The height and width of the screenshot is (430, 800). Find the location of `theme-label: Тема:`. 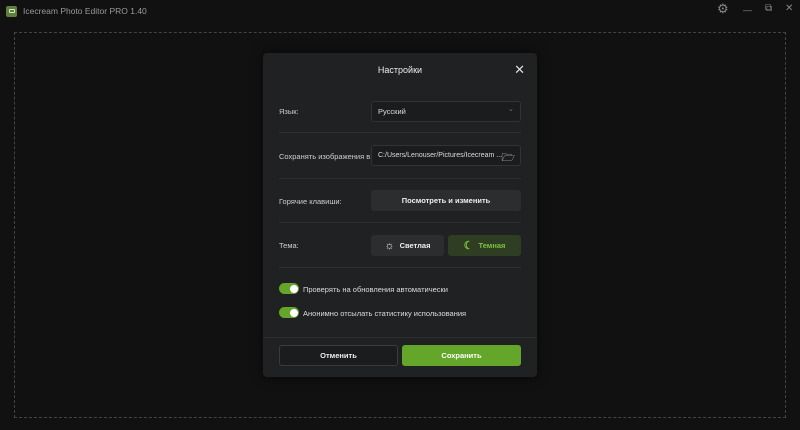

theme-label: Тема: is located at coordinates (289, 245).